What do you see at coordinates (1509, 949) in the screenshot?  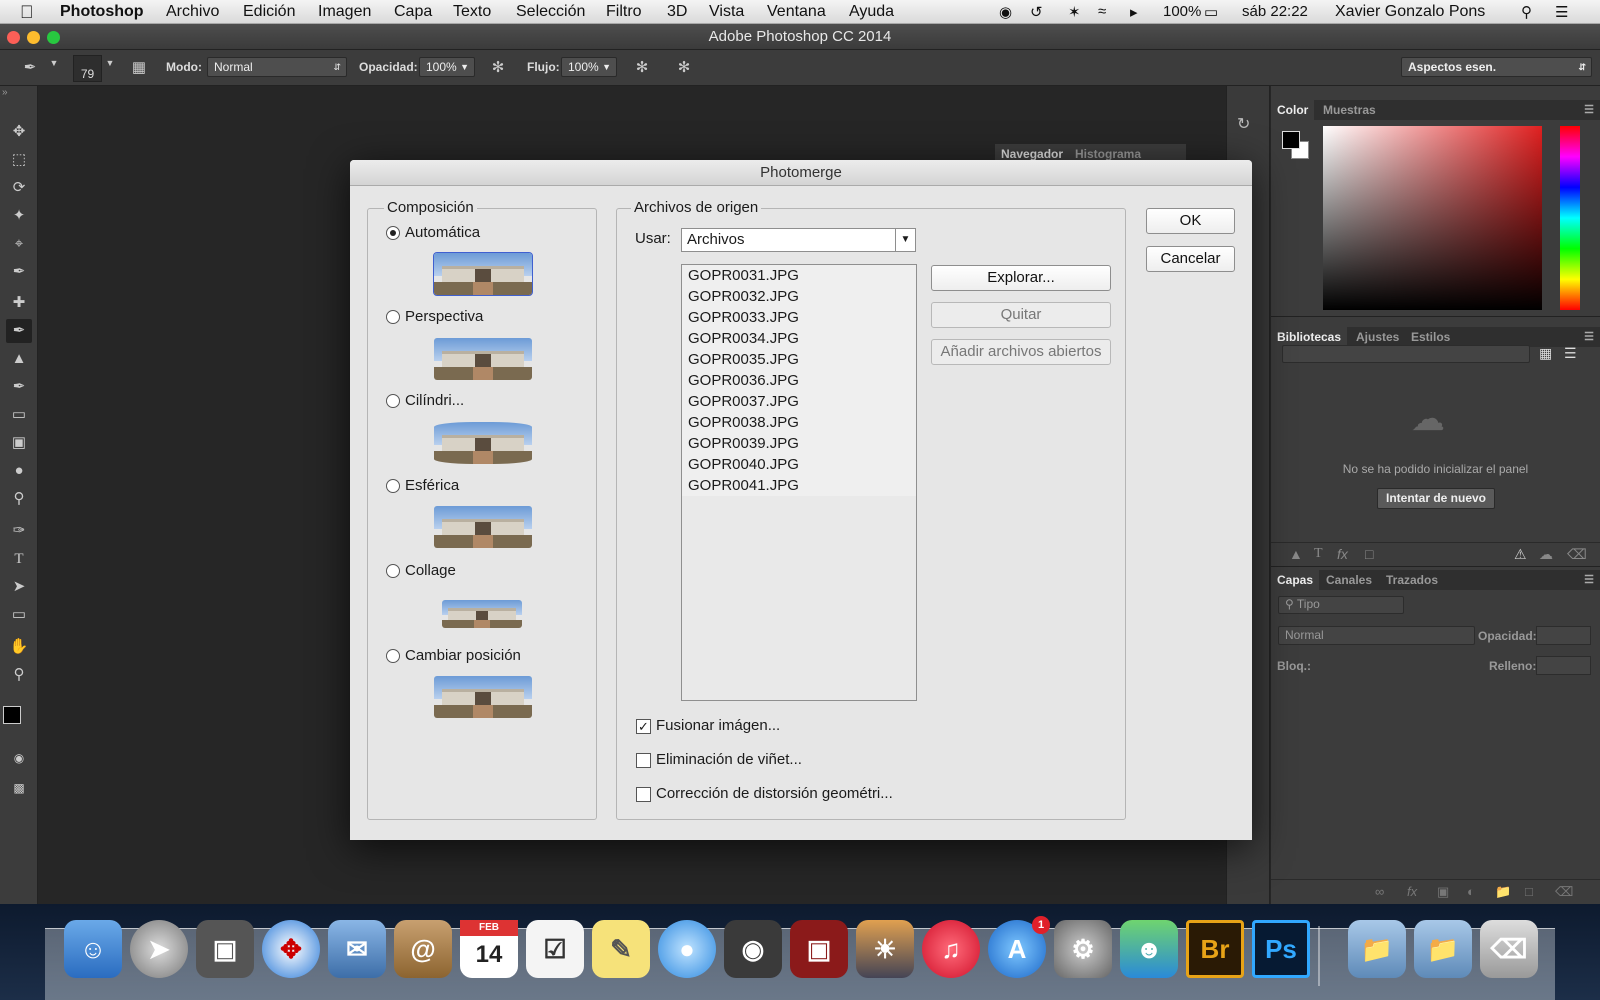 I see `trash-dock-icon: ⌫` at bounding box center [1509, 949].